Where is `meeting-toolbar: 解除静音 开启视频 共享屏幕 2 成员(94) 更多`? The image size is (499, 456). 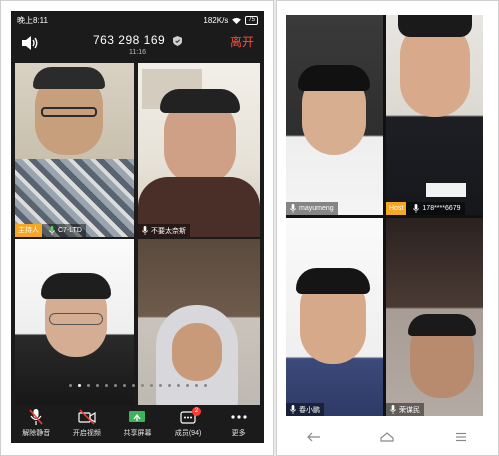
meeting-toolbar: 解除静音 开启视频 共享屏幕 2 成员(94) 更多 is located at coordinates (137, 424).